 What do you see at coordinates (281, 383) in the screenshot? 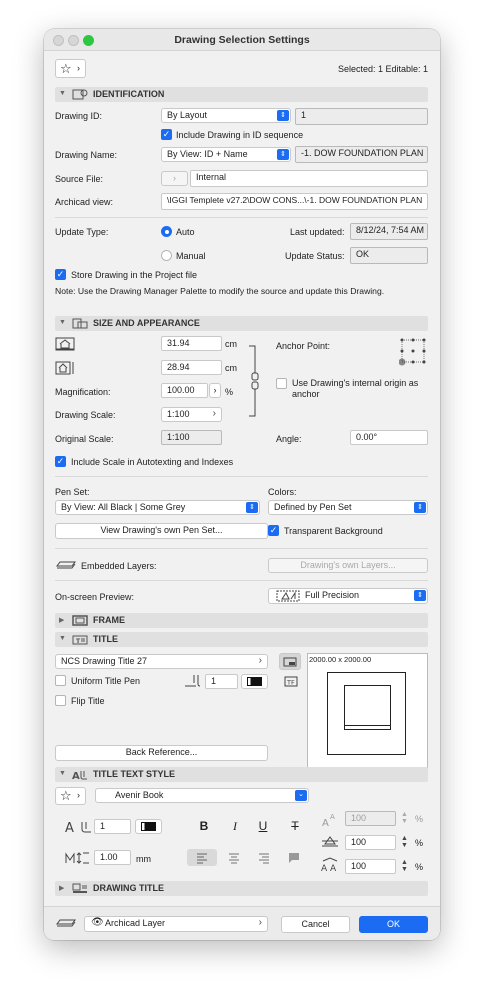
I see `internal-origin-checkbox` at bounding box center [281, 383].